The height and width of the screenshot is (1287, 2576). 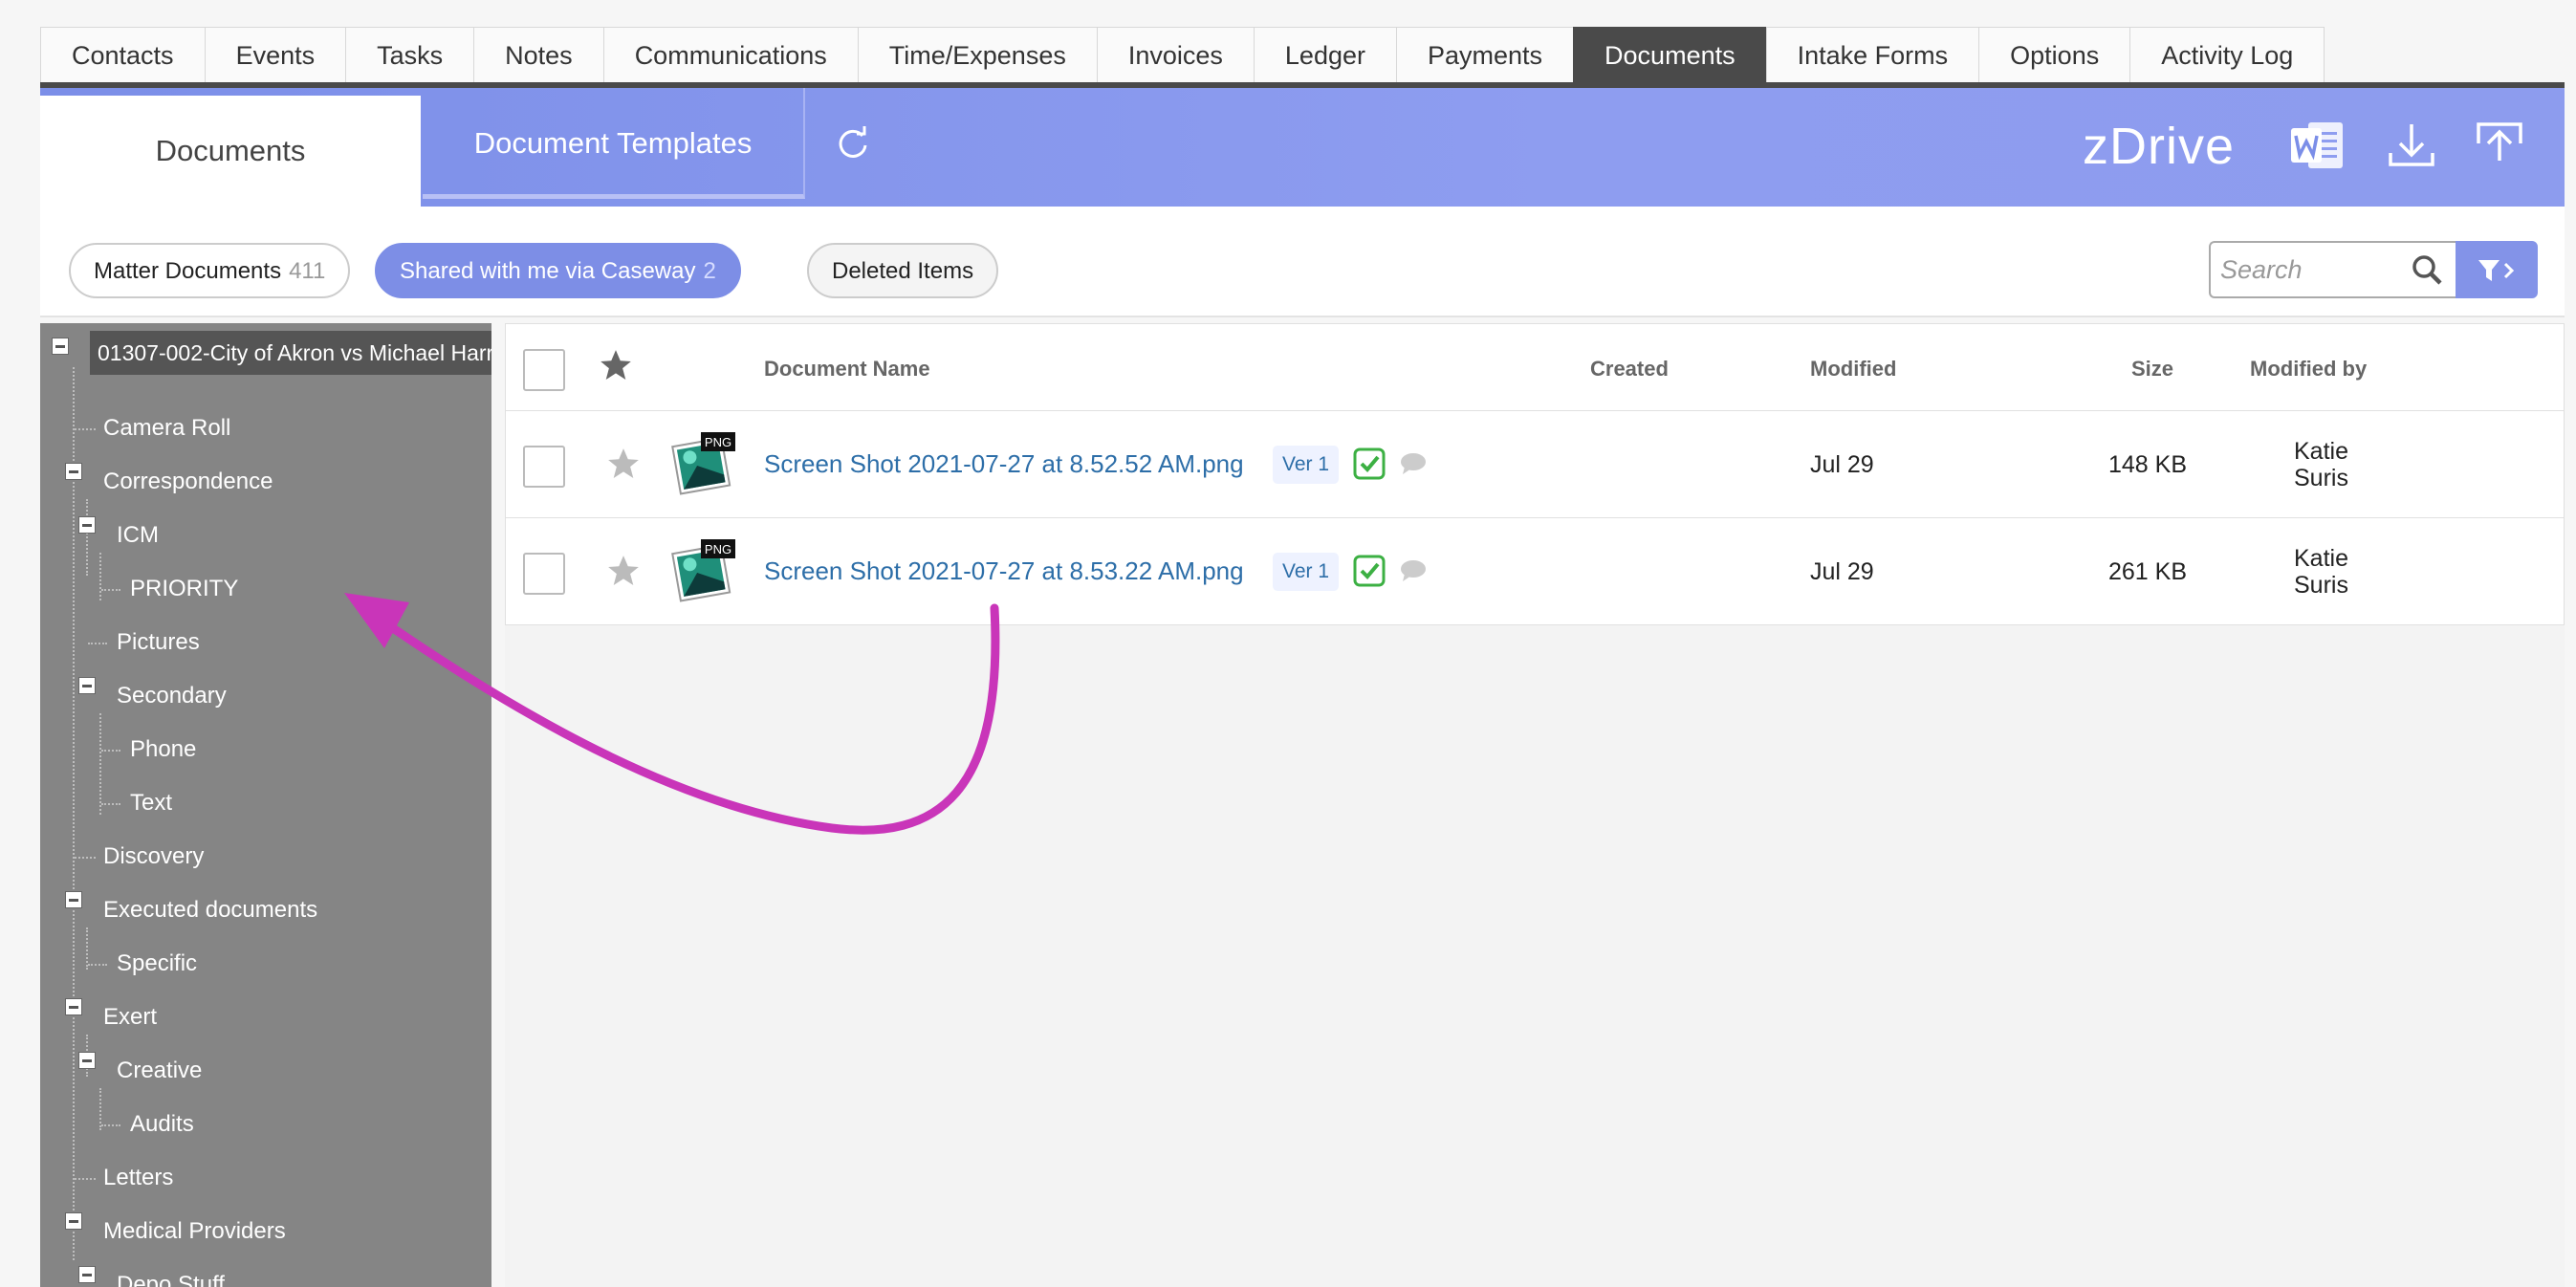 What do you see at coordinates (138, 535) in the screenshot?
I see `folder-icm: ICM` at bounding box center [138, 535].